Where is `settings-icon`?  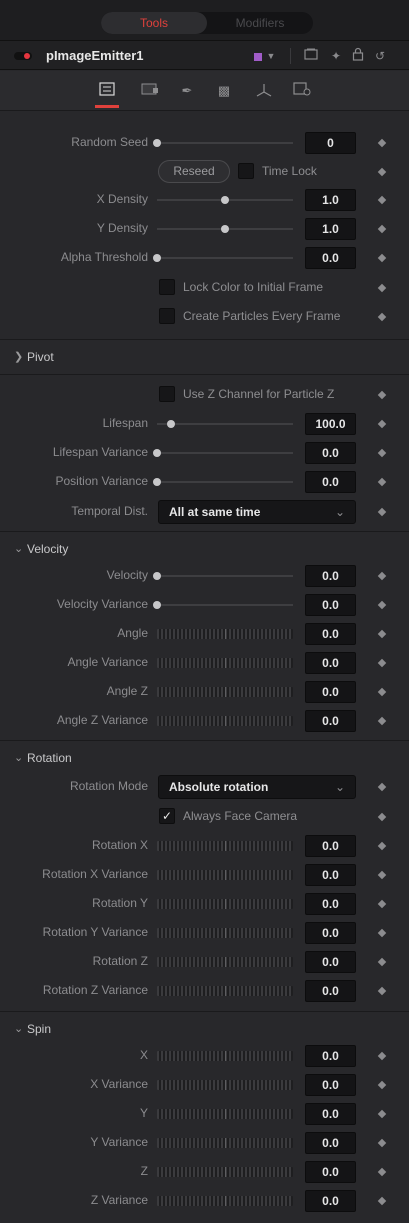 settings-icon is located at coordinates (302, 91).